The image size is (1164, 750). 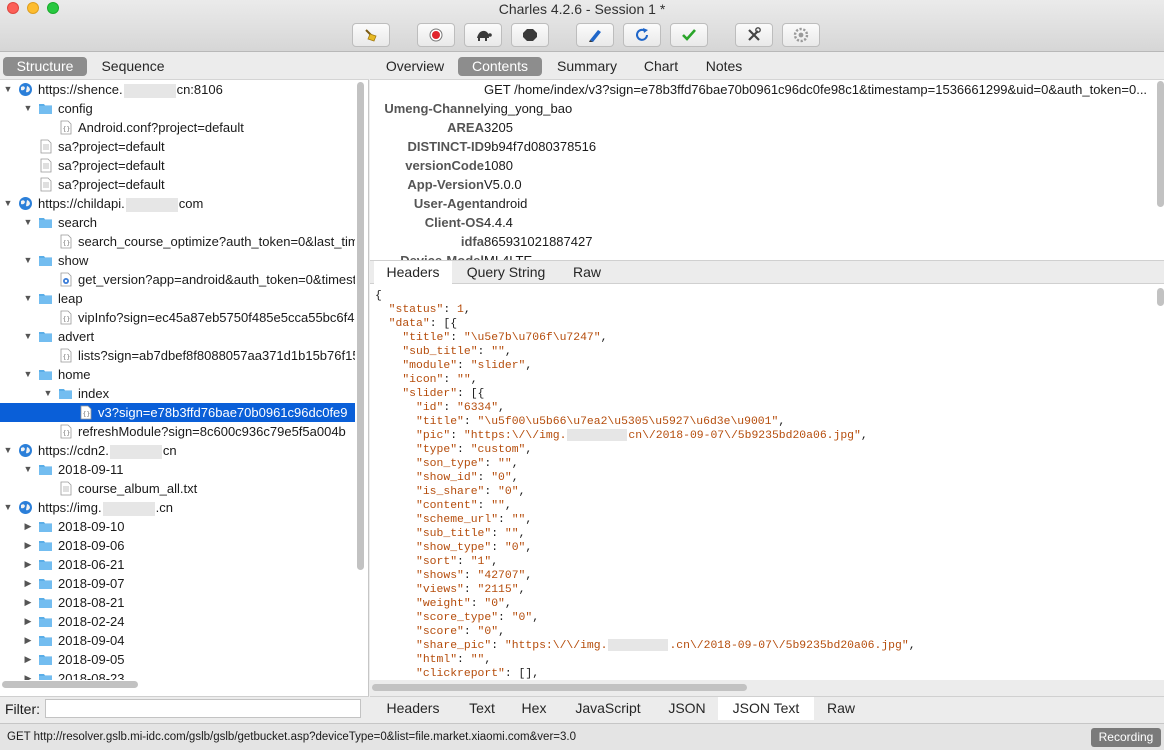 What do you see at coordinates (559, 687) in the screenshot?
I see `response-horizontal-scrollbar` at bounding box center [559, 687].